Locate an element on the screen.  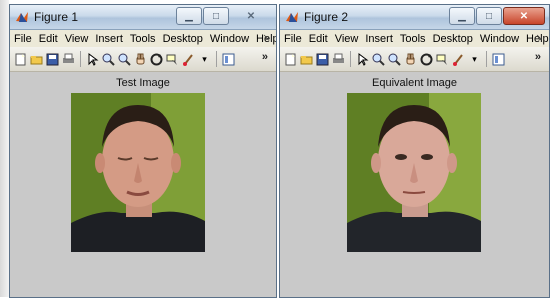
axes-title: Test Image is located at coordinates (143, 83).